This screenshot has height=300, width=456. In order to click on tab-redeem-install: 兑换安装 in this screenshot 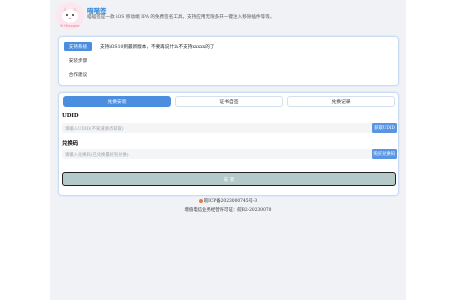, I will do `click(117, 101)`.